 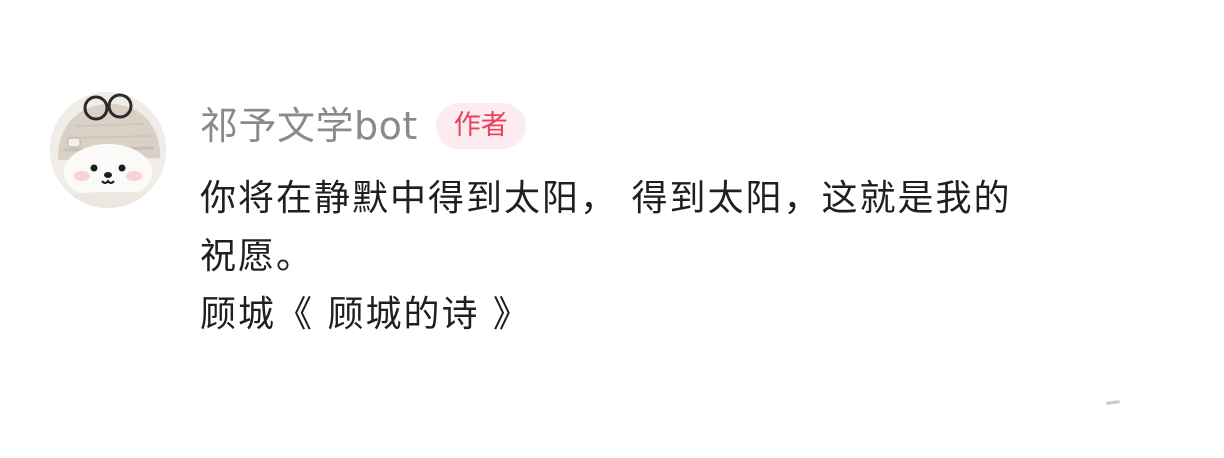 I want to click on author-name: 祁予文学bot, so click(x=309, y=126).